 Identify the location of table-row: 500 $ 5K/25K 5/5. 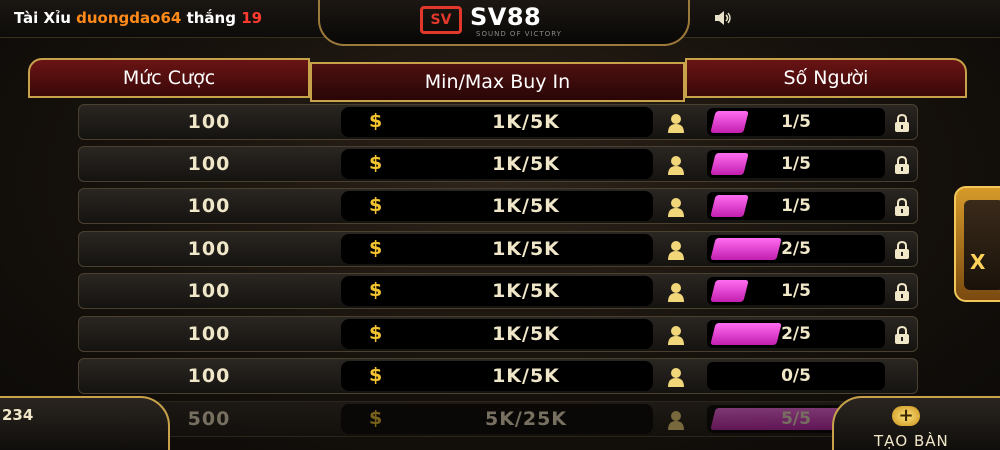
(498, 419).